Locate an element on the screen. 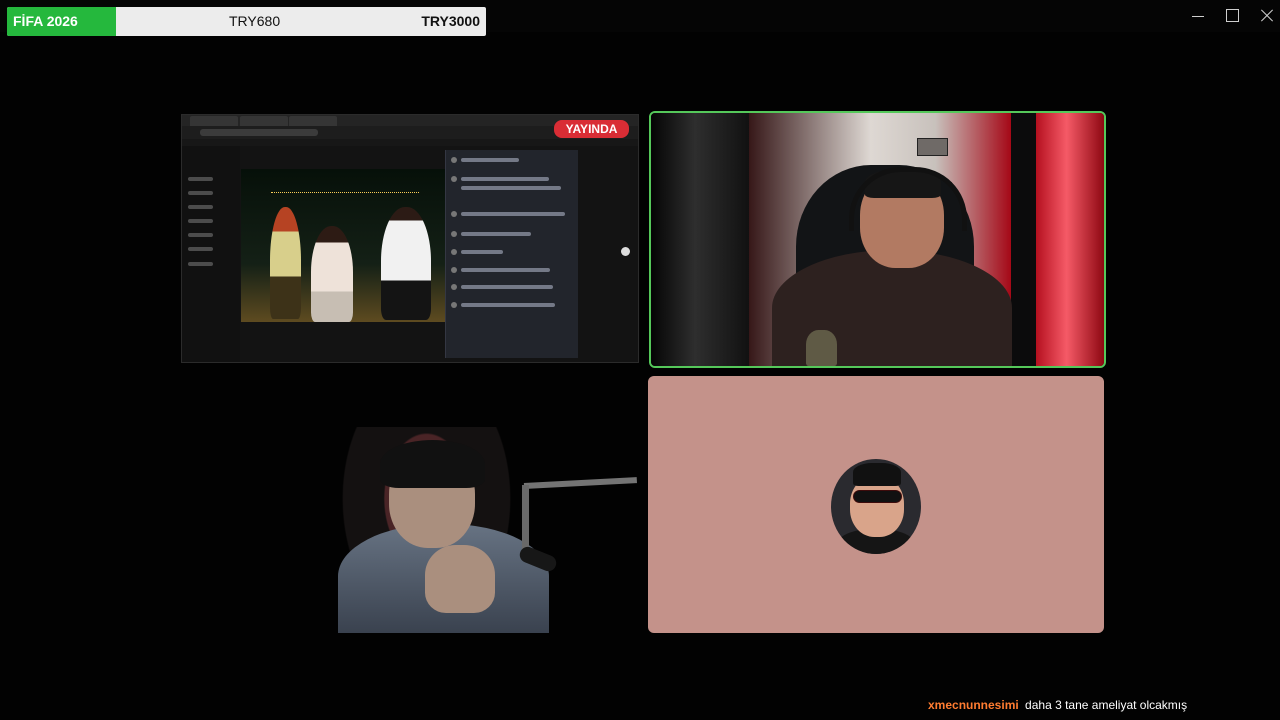 This screenshot has width=1280, height=720. wall-device is located at coordinates (932, 147).